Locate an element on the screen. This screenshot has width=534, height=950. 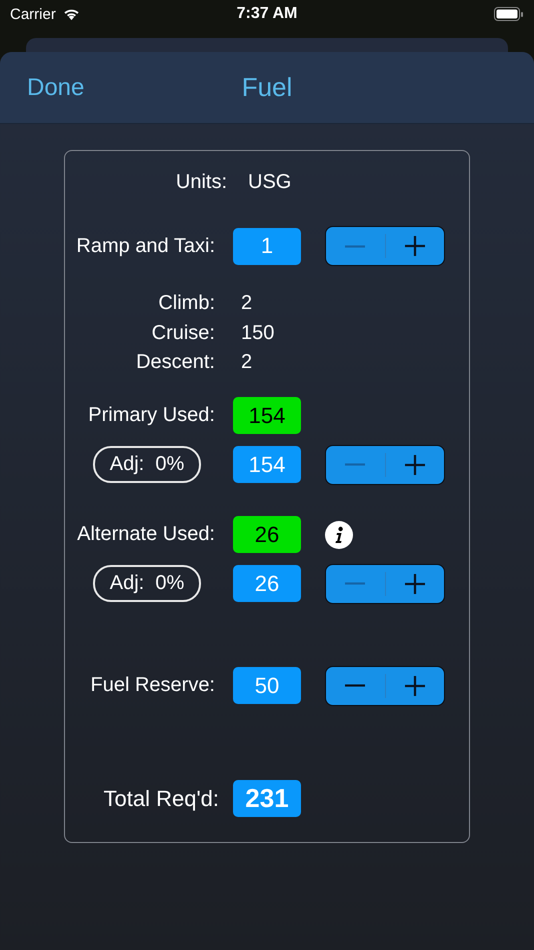
phase-label: Descent: is located at coordinates (175, 362).